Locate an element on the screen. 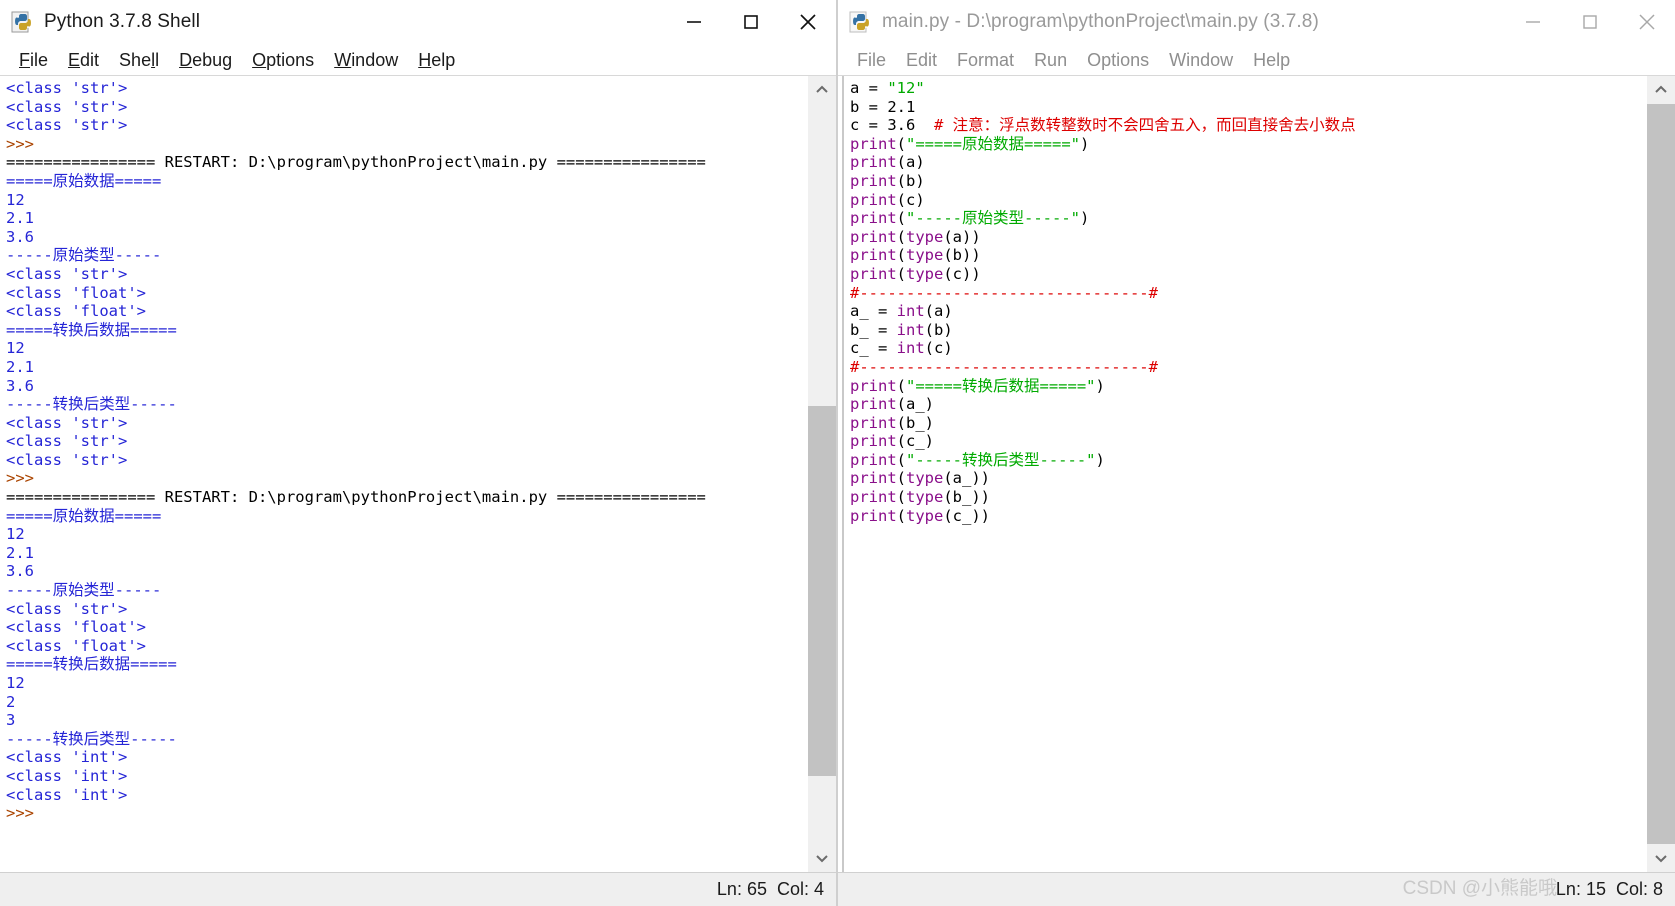  menu-item-run: Run is located at coordinates (1050, 60).